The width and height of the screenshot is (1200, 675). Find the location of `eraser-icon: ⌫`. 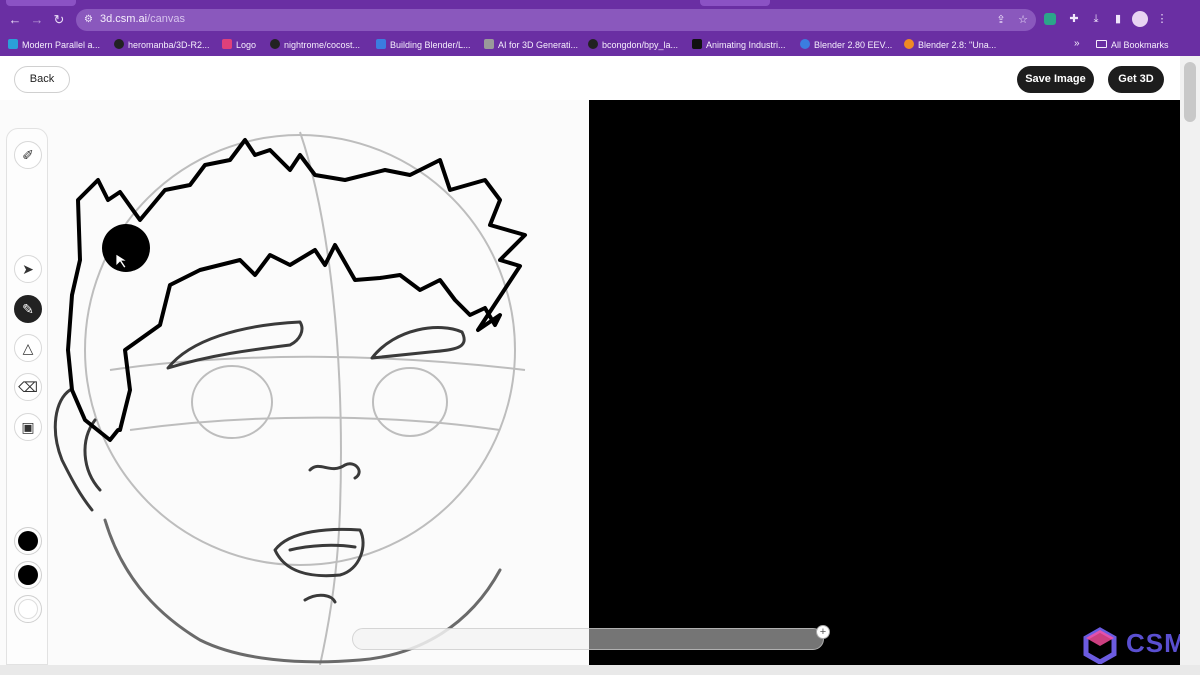

eraser-icon: ⌫ is located at coordinates (28, 387).